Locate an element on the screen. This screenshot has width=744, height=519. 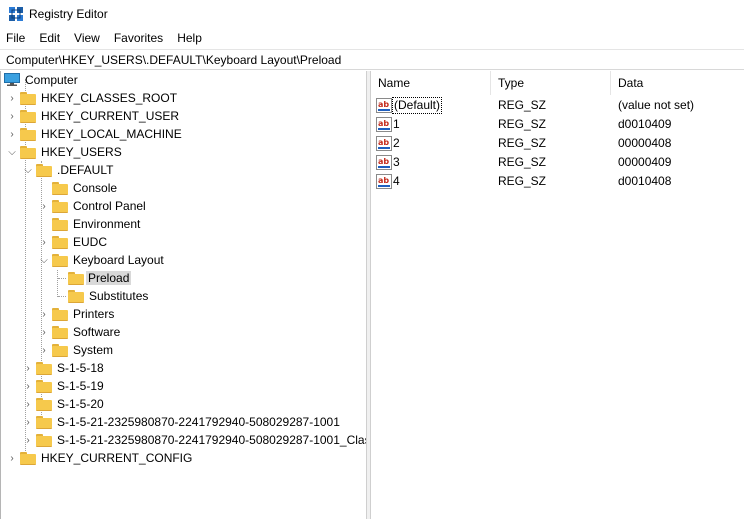
tree-node-control-panel: › Control Panel is located at coordinates (183, 206).